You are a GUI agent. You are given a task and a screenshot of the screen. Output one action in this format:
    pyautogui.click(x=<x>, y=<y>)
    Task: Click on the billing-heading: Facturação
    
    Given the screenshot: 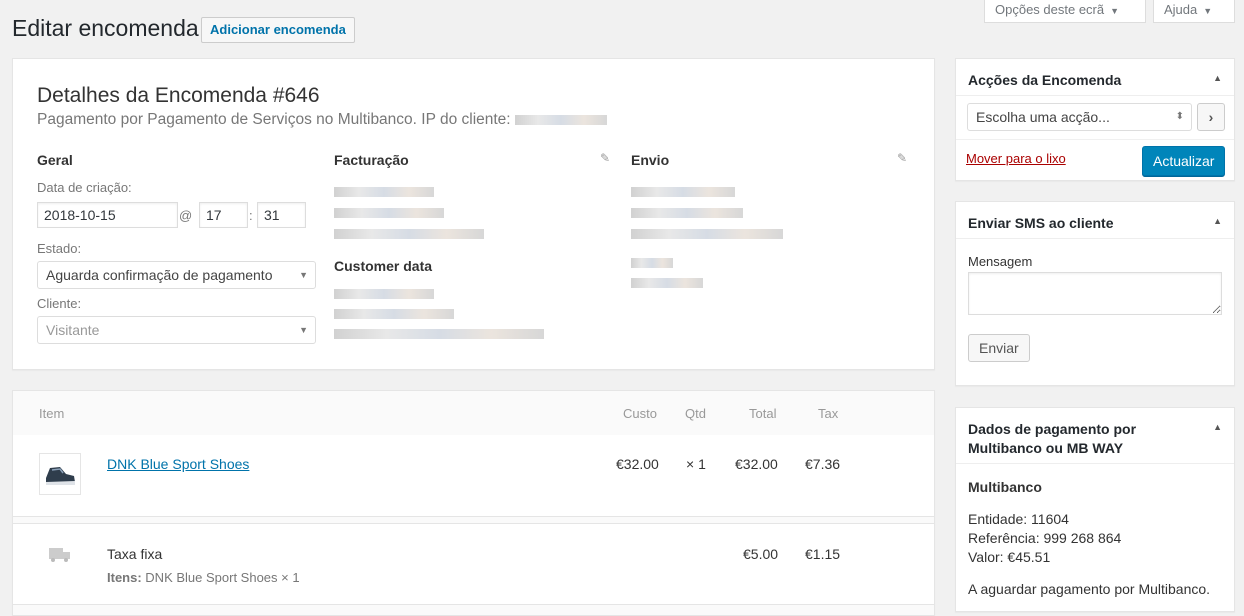 What is the action you would take?
    pyautogui.click(x=371, y=160)
    